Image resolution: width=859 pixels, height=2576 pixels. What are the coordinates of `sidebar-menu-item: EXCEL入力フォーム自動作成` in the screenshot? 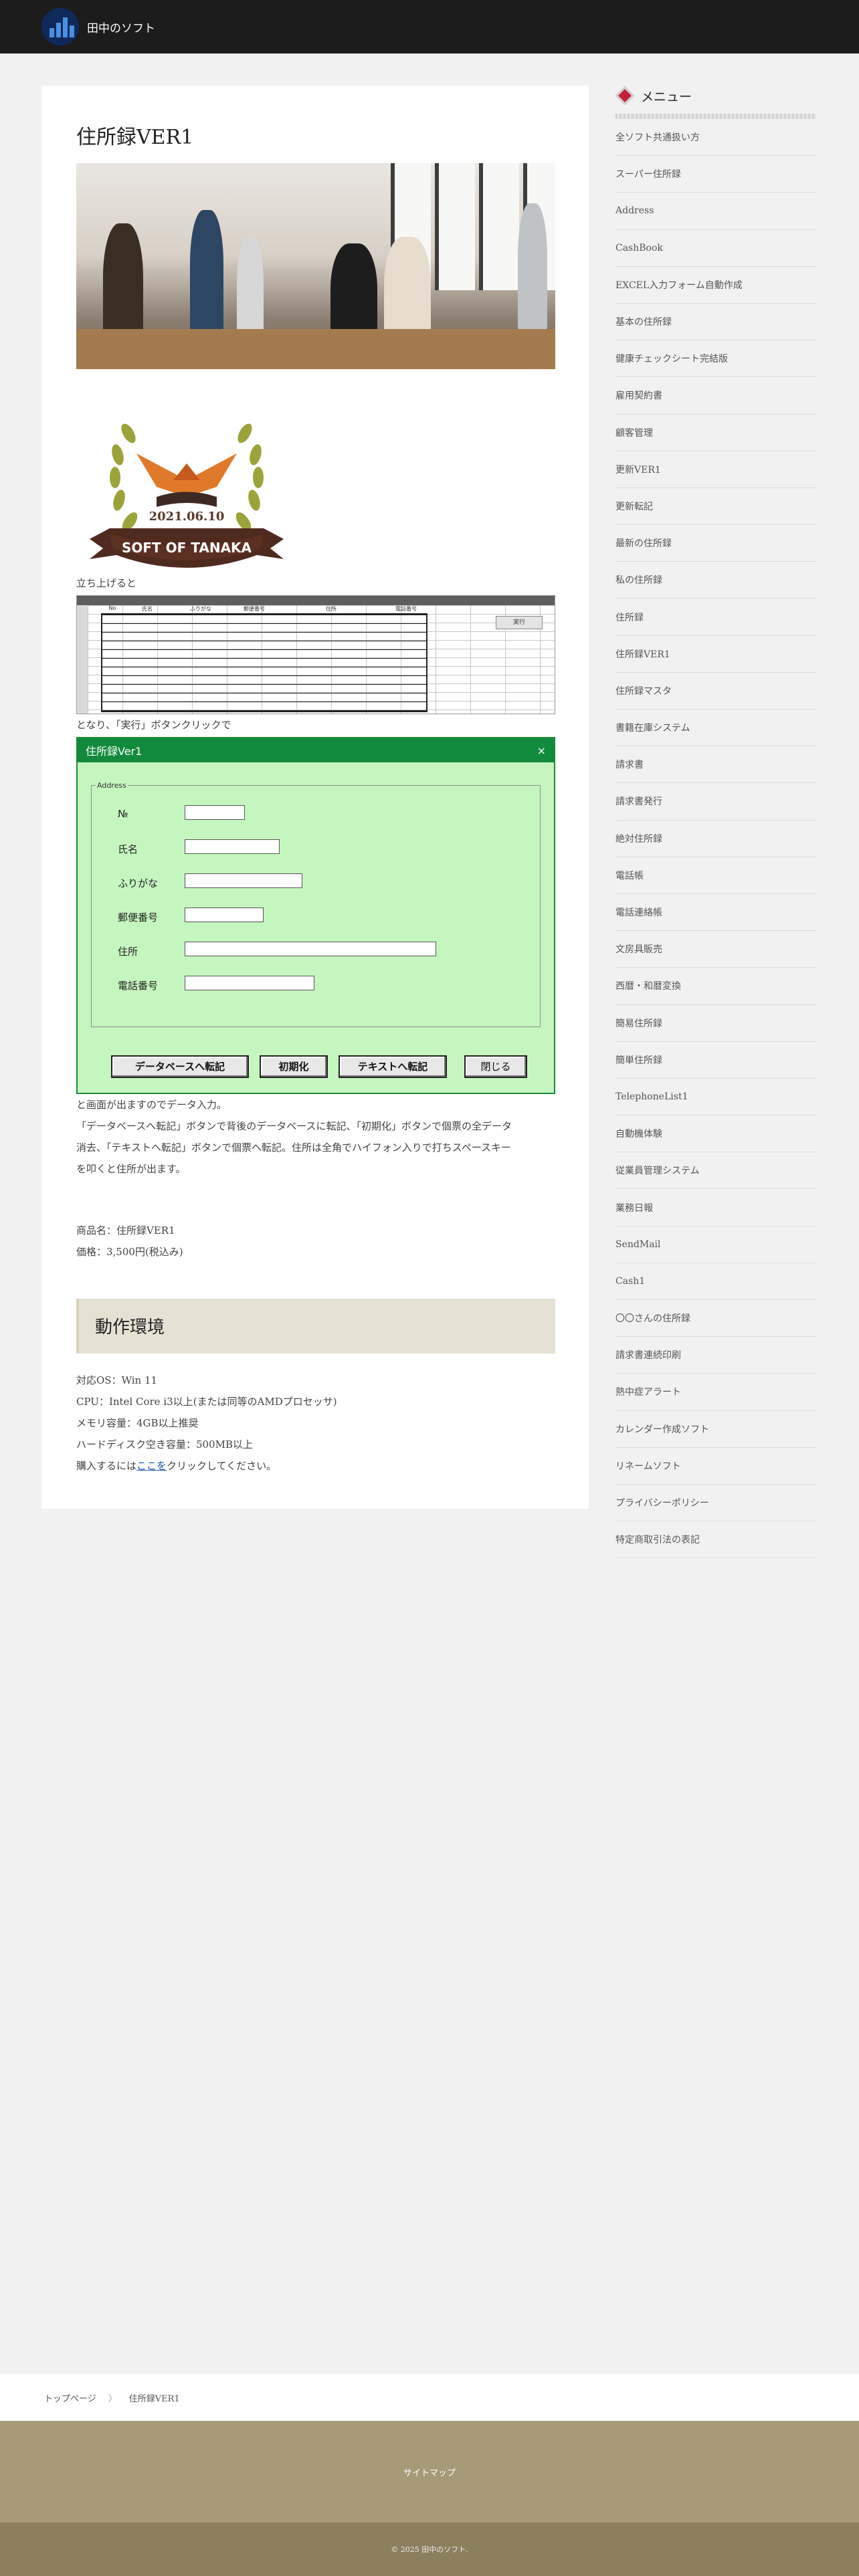 It's located at (715, 286).